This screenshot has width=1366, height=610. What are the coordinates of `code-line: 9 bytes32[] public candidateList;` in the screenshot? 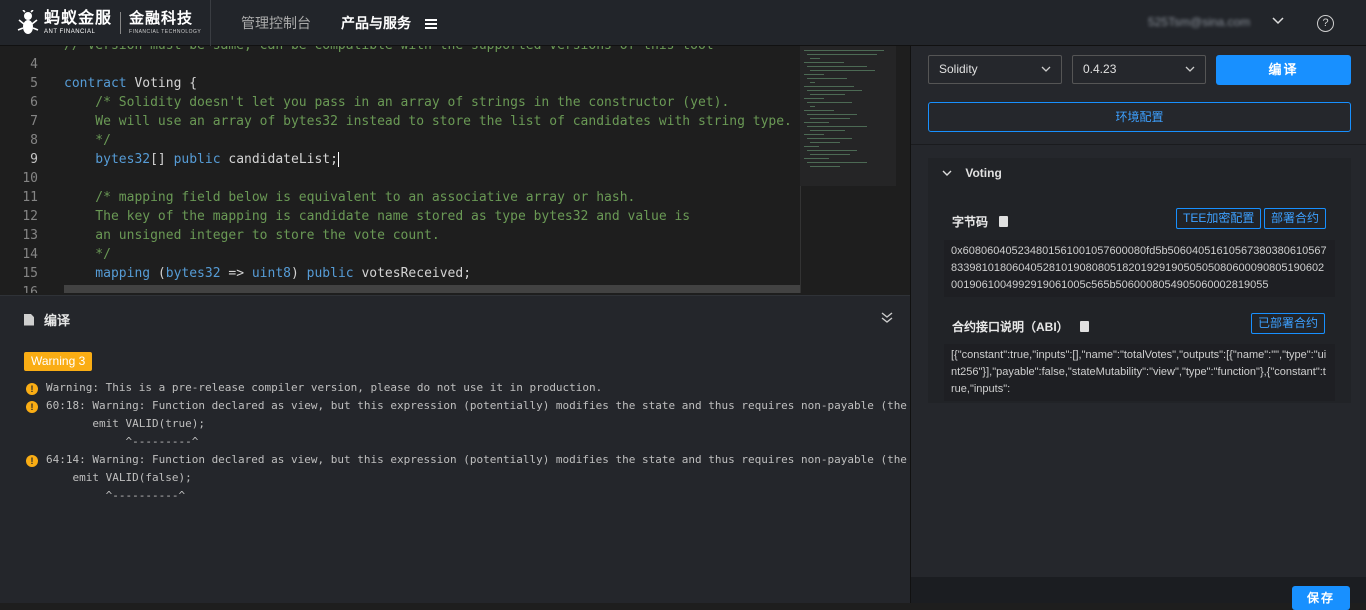 It's located at (400, 159).